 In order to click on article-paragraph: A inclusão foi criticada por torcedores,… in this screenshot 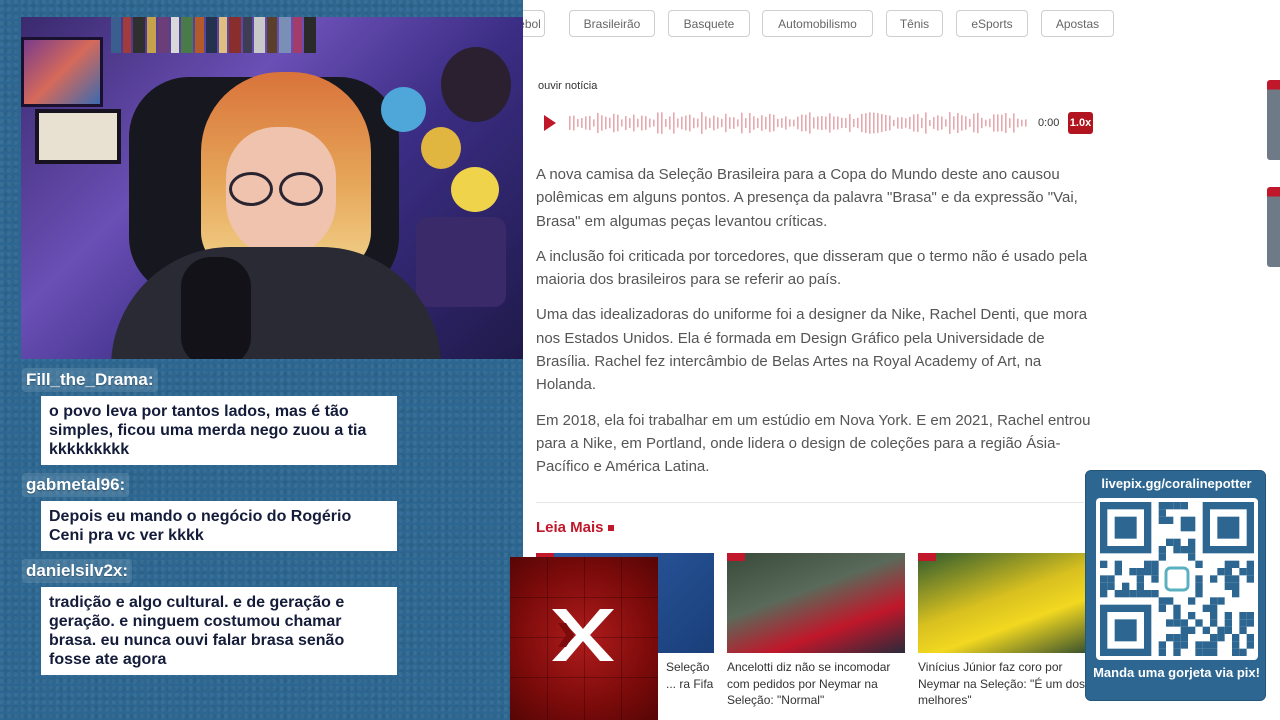, I will do `click(812, 268)`.